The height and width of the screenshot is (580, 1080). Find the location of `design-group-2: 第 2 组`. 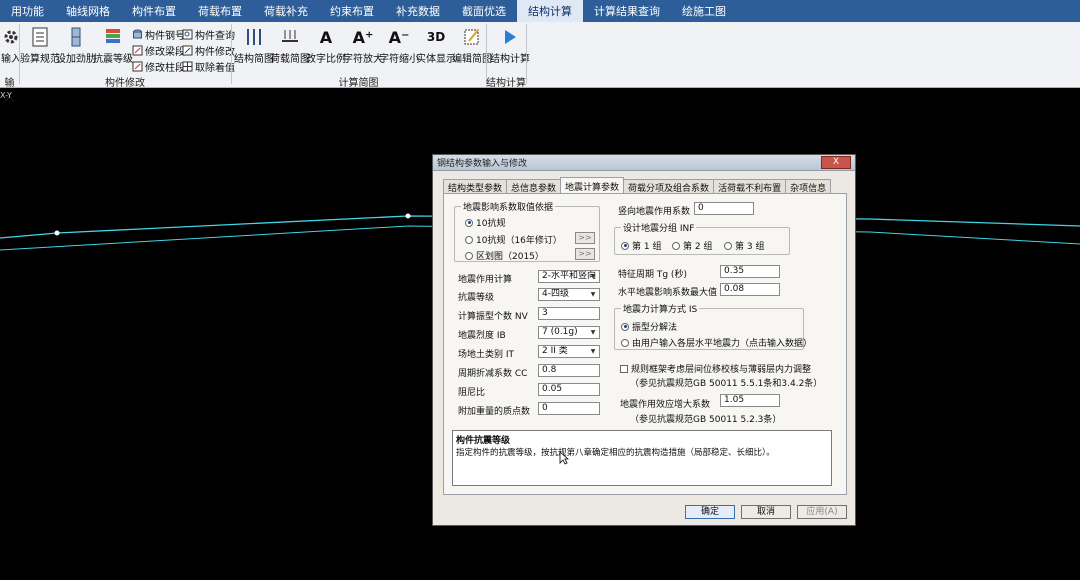

design-group-2: 第 2 组 is located at coordinates (692, 245).